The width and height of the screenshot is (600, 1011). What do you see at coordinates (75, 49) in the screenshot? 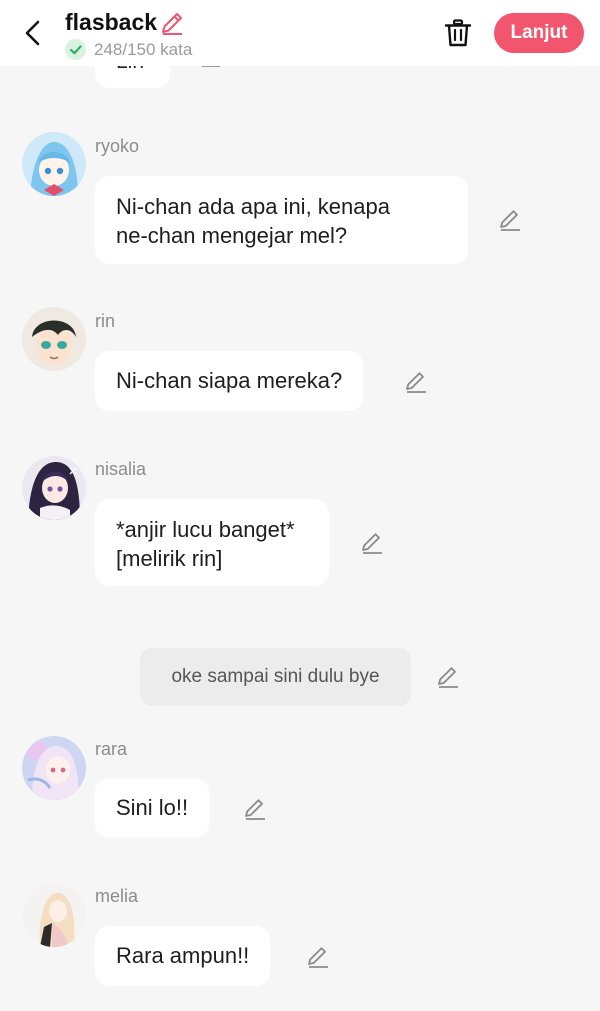
I see `check-circle-icon` at bounding box center [75, 49].